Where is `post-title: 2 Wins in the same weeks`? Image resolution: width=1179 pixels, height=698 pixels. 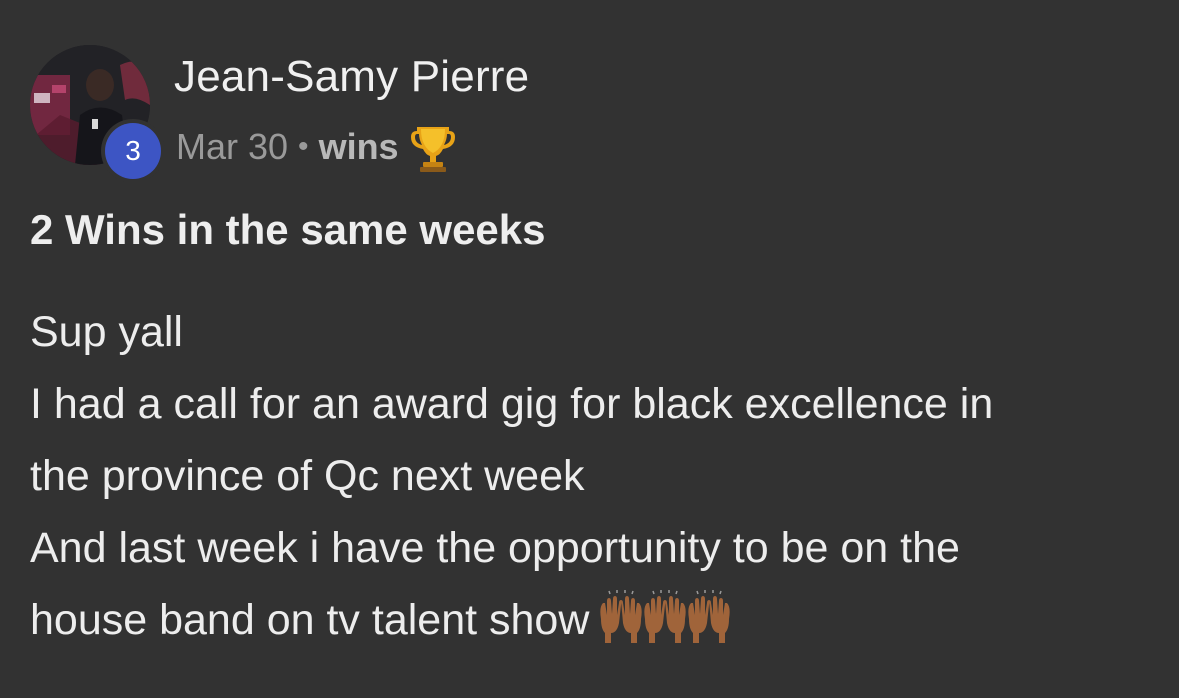
post-title: 2 Wins in the same weeks is located at coordinates (288, 230).